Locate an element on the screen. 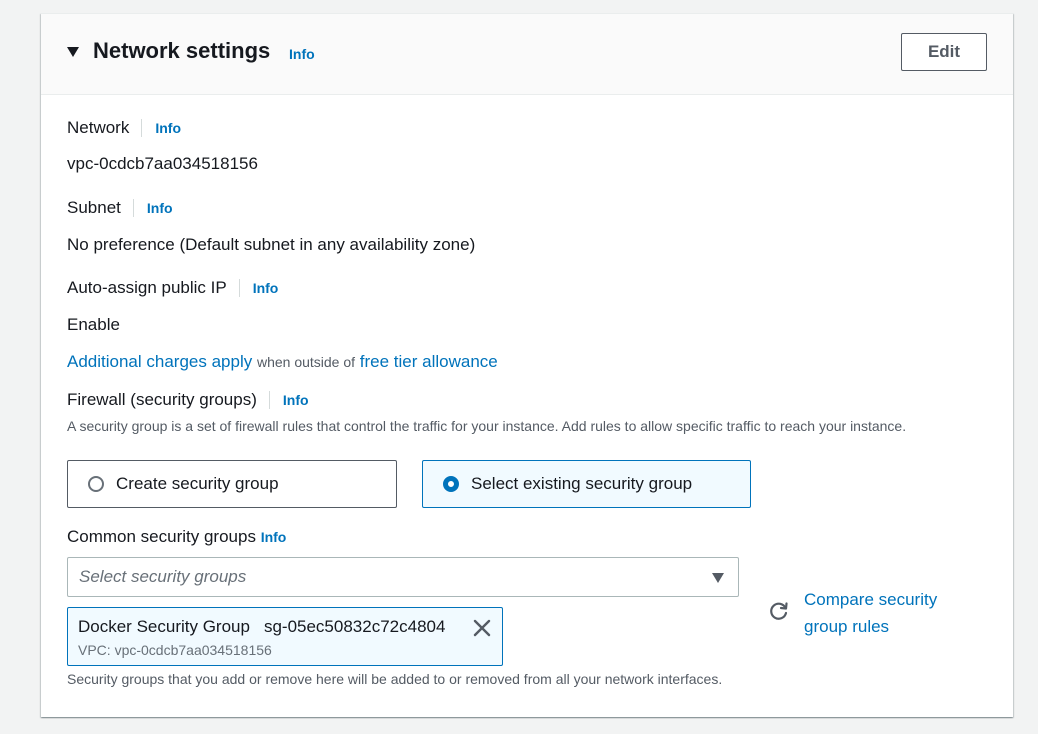 This screenshot has width=1038, height=734. network-info-link: Info is located at coordinates (168, 128).